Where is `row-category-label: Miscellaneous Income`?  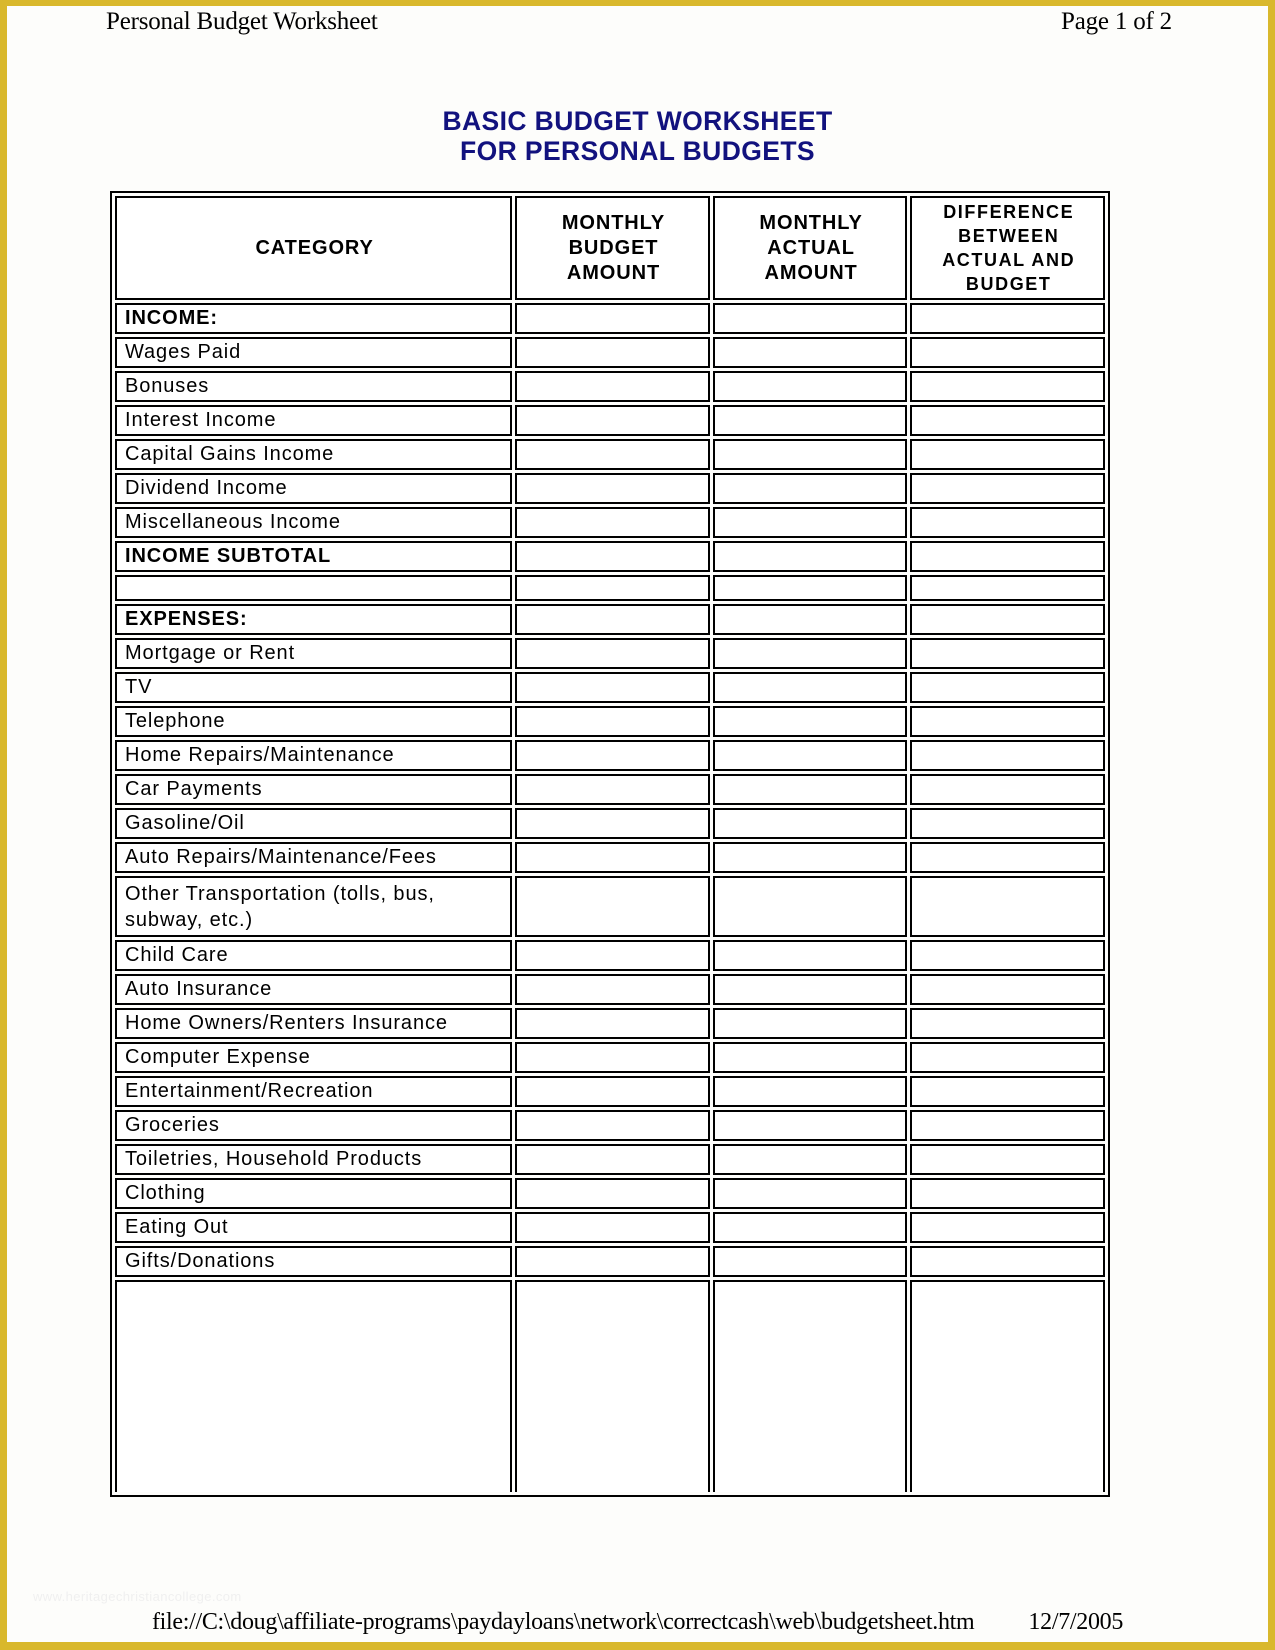 row-category-label: Miscellaneous Income is located at coordinates (314, 522).